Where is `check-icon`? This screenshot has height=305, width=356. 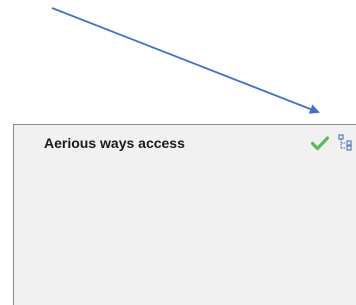 check-icon is located at coordinates (320, 143).